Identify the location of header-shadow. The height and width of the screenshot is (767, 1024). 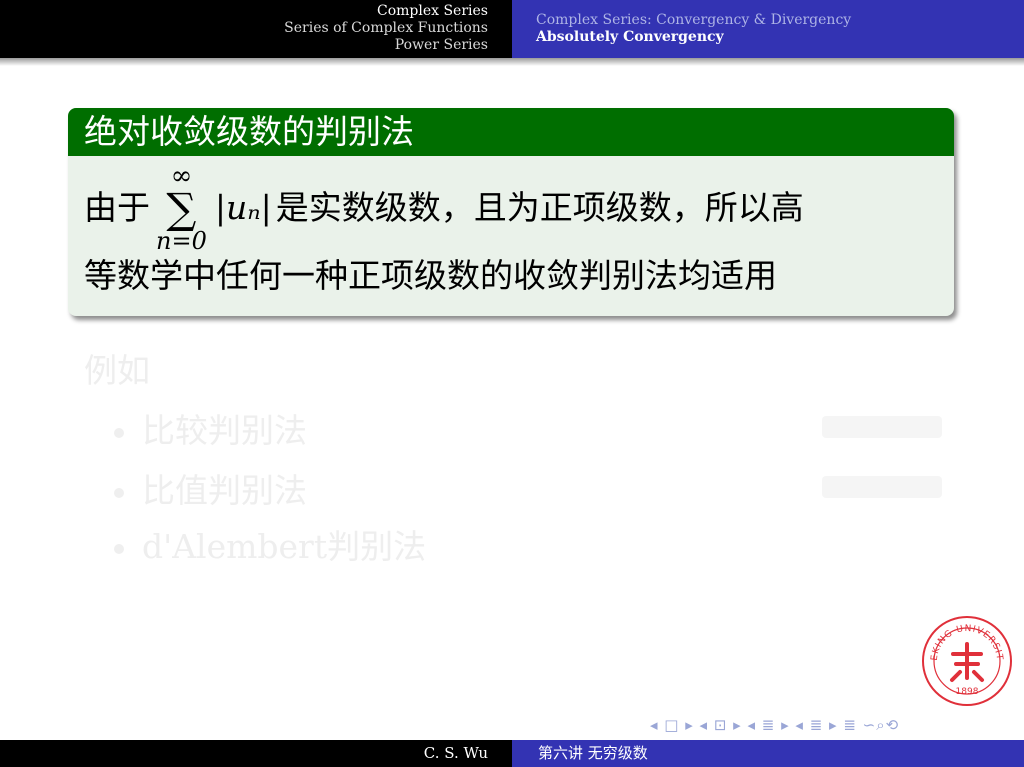
(512, 62).